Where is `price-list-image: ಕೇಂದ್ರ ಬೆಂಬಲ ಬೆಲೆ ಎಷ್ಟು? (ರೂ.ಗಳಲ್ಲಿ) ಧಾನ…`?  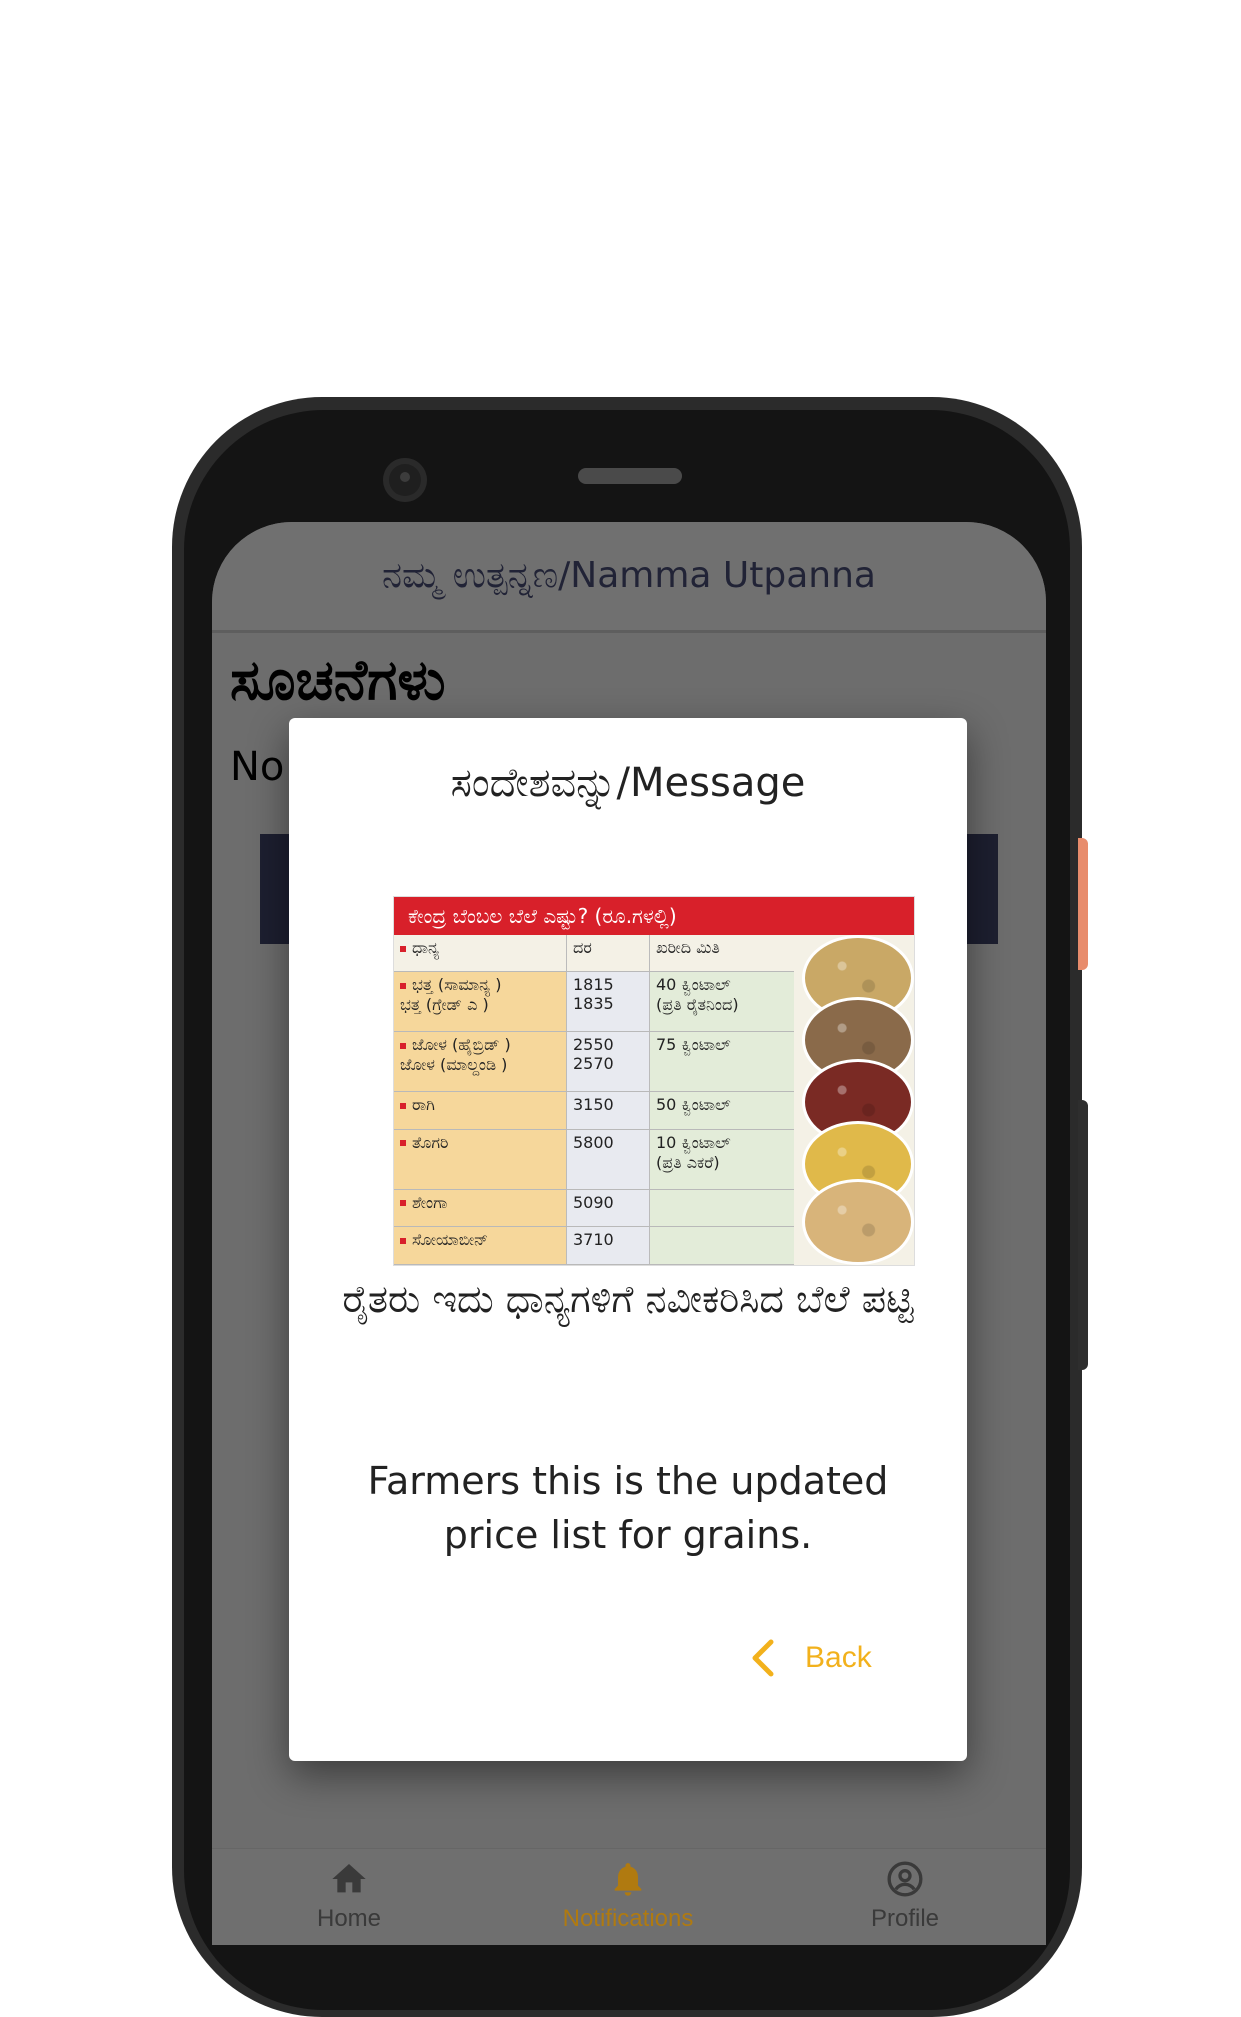
price-list-image: ಕೇಂದ್ರ ಬೆಂಬಲ ಬೆಲೆ ಎಷ್ಟು? (ರೂ.ಗಳಲ್ಲಿ) ಧಾನ… is located at coordinates (654, 1081).